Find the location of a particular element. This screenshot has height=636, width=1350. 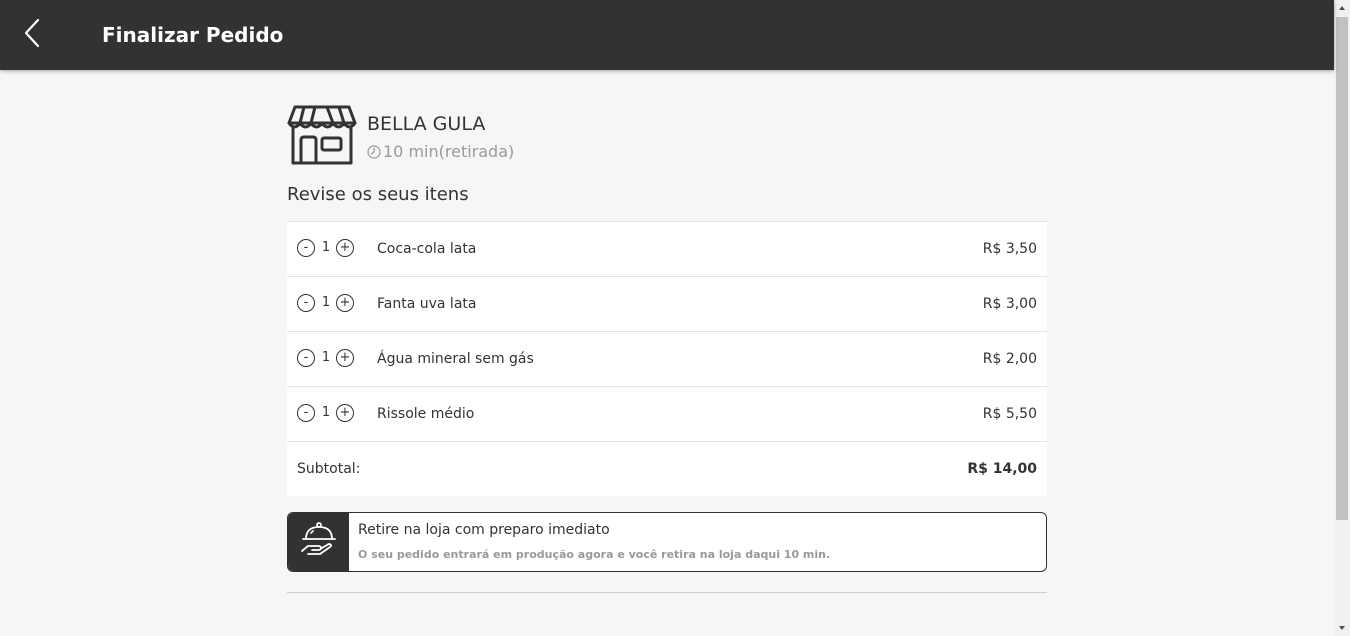

item-price: R$ 3,00 is located at coordinates (1009, 304).